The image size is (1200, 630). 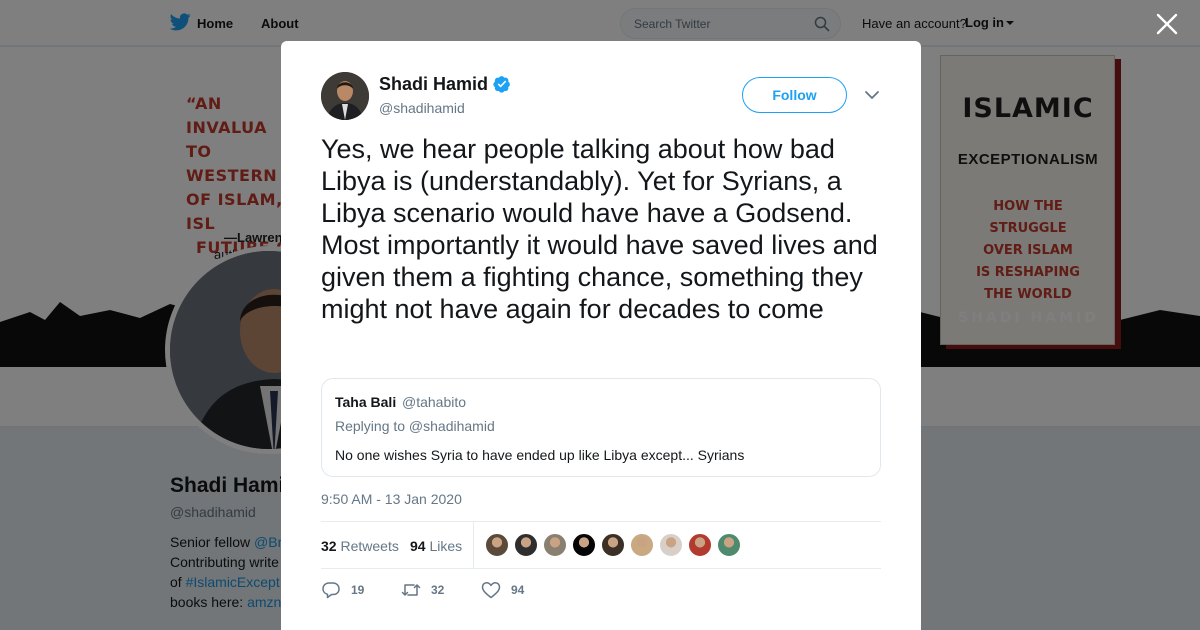 What do you see at coordinates (445, 546) in the screenshot?
I see `likes-label: Likes` at bounding box center [445, 546].